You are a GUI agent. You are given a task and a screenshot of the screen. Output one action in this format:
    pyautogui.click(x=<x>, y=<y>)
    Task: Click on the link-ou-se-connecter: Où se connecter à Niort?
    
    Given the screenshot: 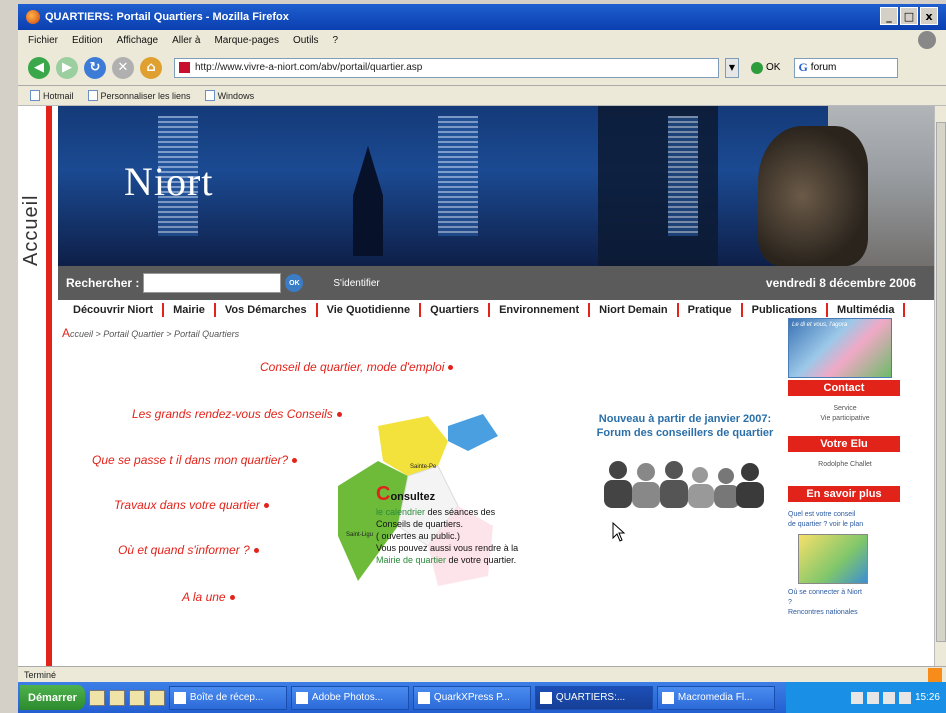 What is the action you would take?
    pyautogui.click(x=845, y=598)
    